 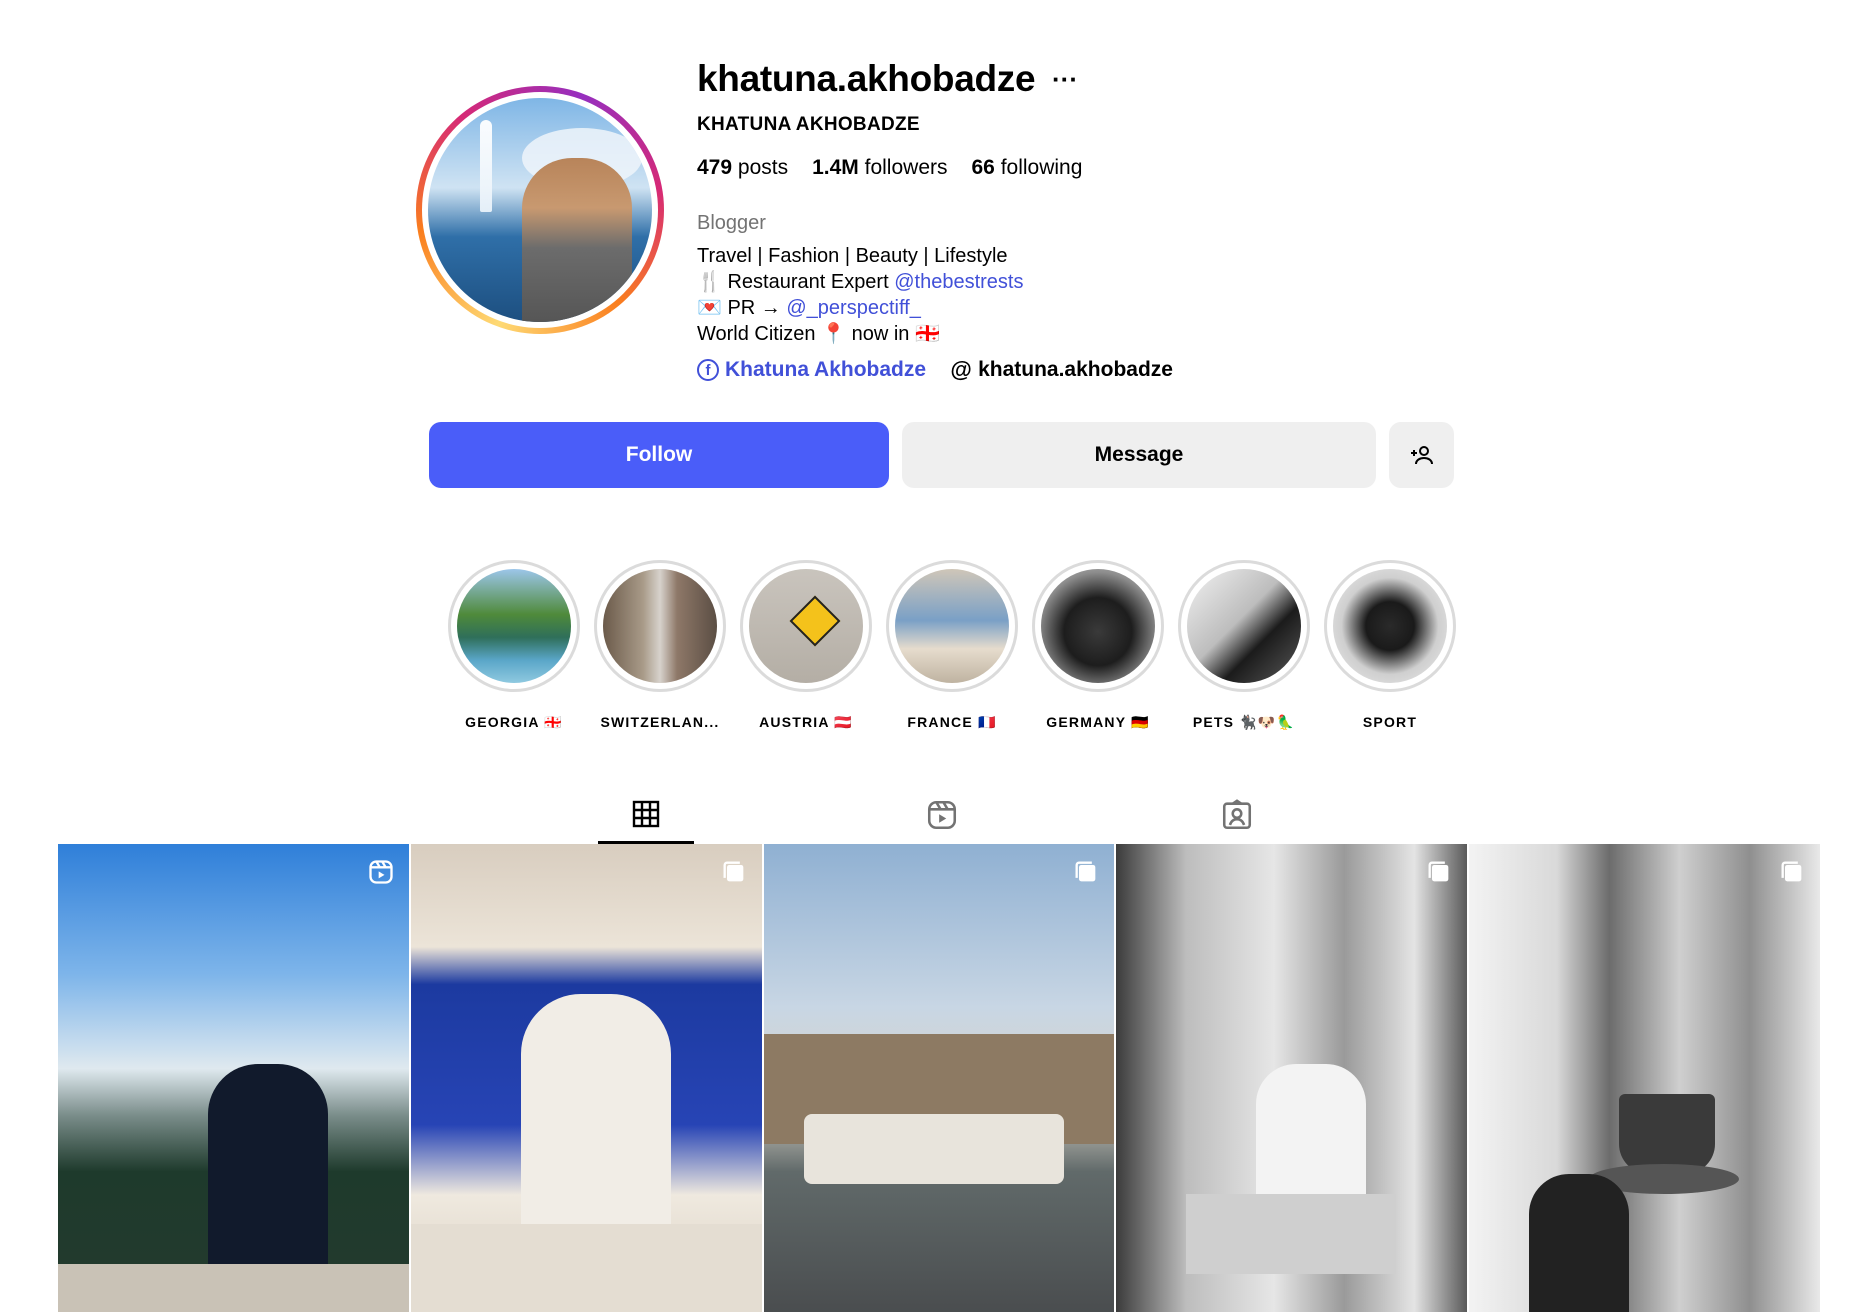 I want to click on mention-link: @_perspectiff_, so click(x=853, y=308).